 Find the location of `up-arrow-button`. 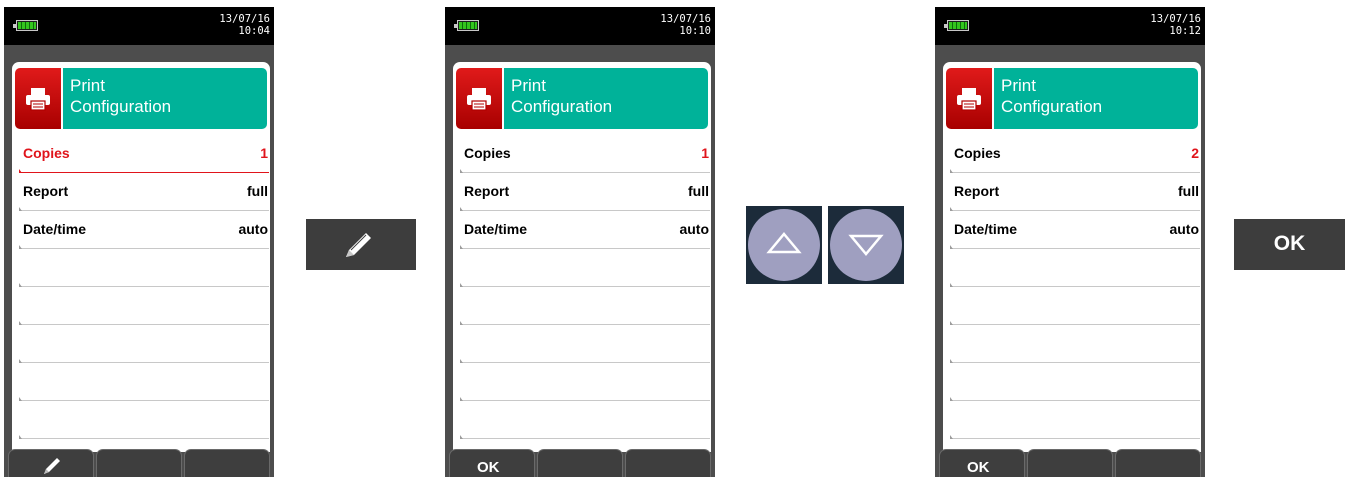

up-arrow-button is located at coordinates (784, 245).